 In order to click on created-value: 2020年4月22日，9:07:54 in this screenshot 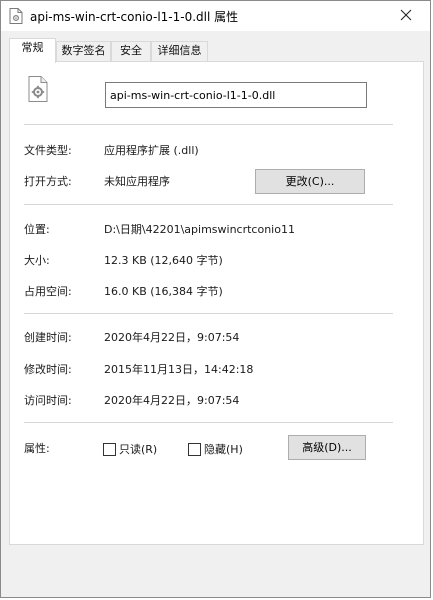, I will do `click(172, 337)`.